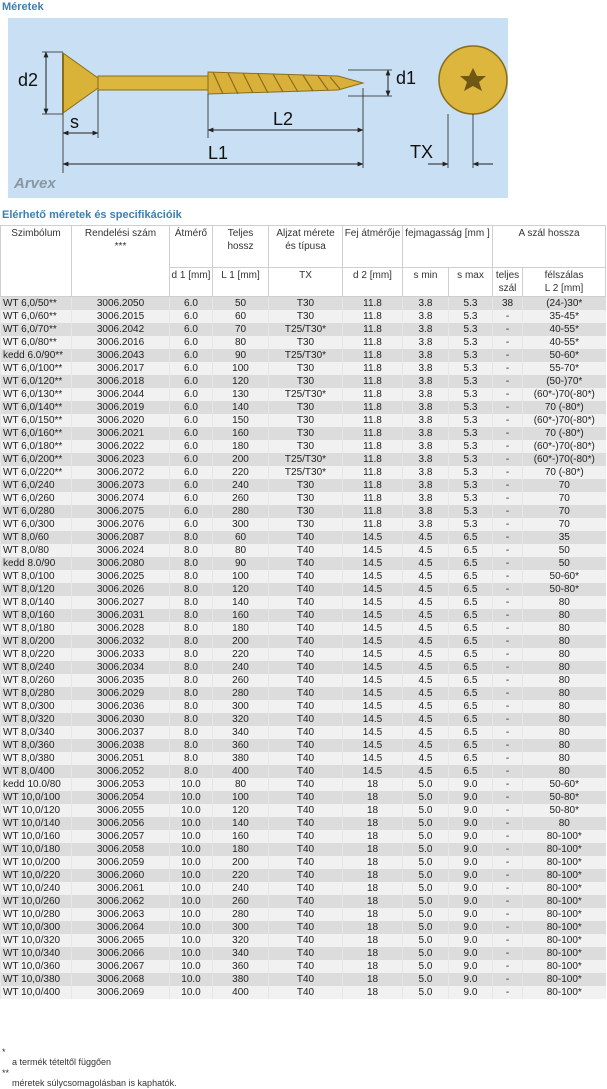  Describe the element at coordinates (240, 246) in the screenshot. I see `header-length: Teljes hossz` at that location.